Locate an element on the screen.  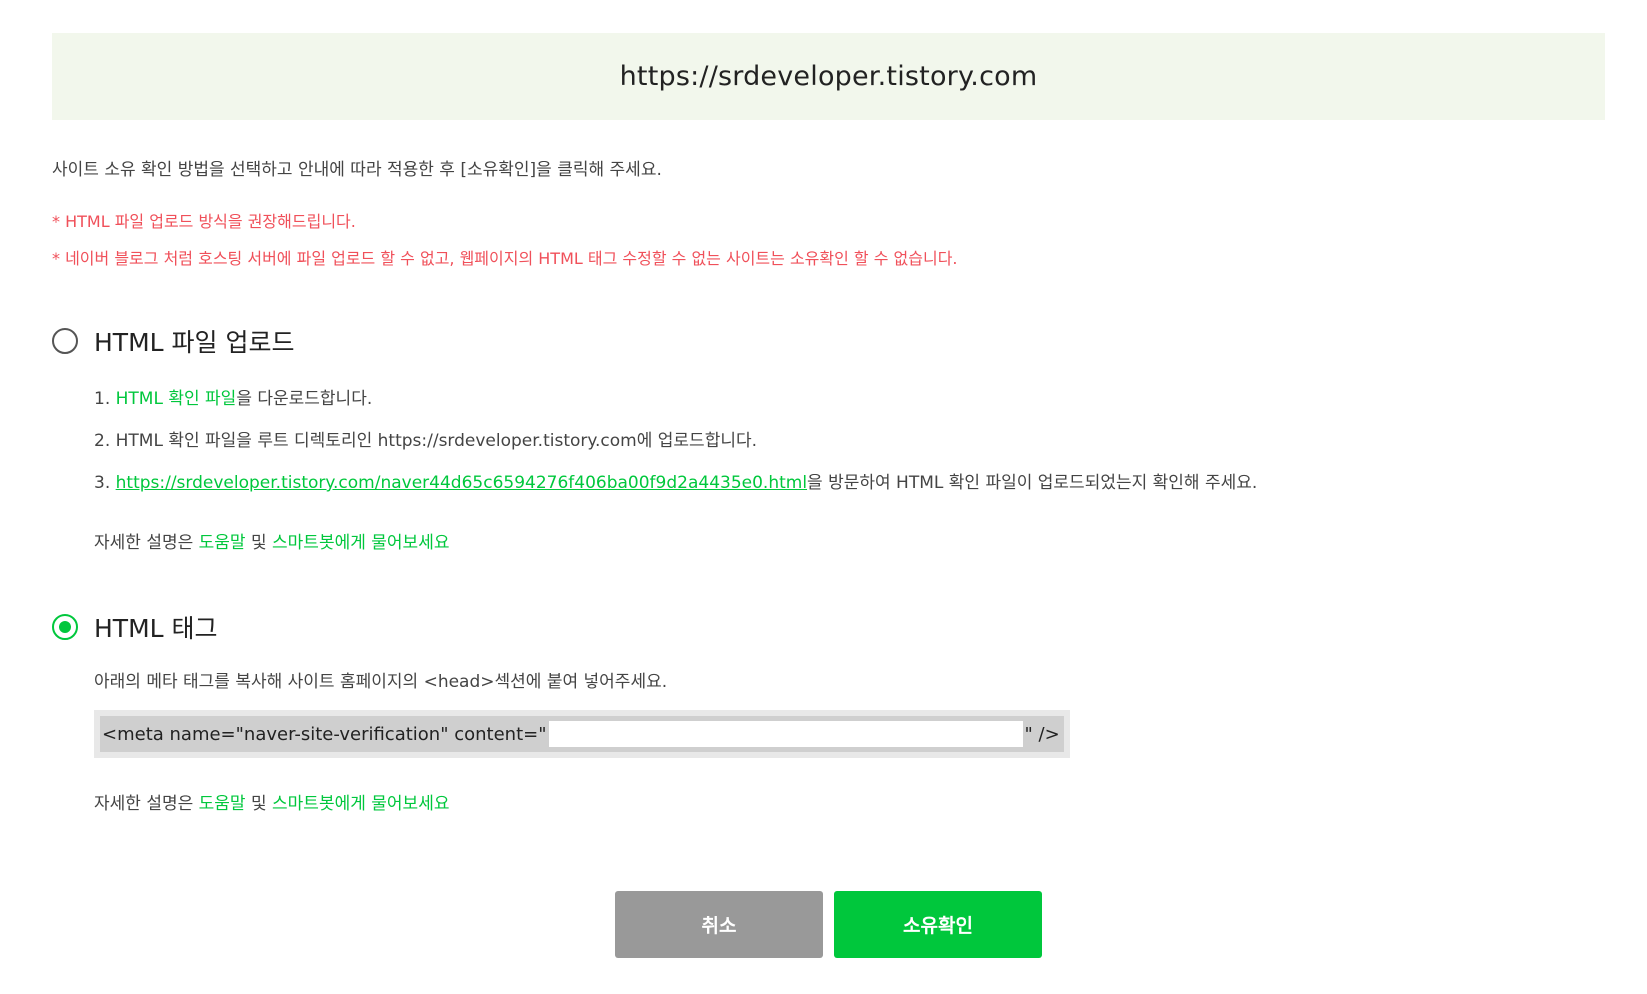
cancel-button: 취소 is located at coordinates (719, 924).